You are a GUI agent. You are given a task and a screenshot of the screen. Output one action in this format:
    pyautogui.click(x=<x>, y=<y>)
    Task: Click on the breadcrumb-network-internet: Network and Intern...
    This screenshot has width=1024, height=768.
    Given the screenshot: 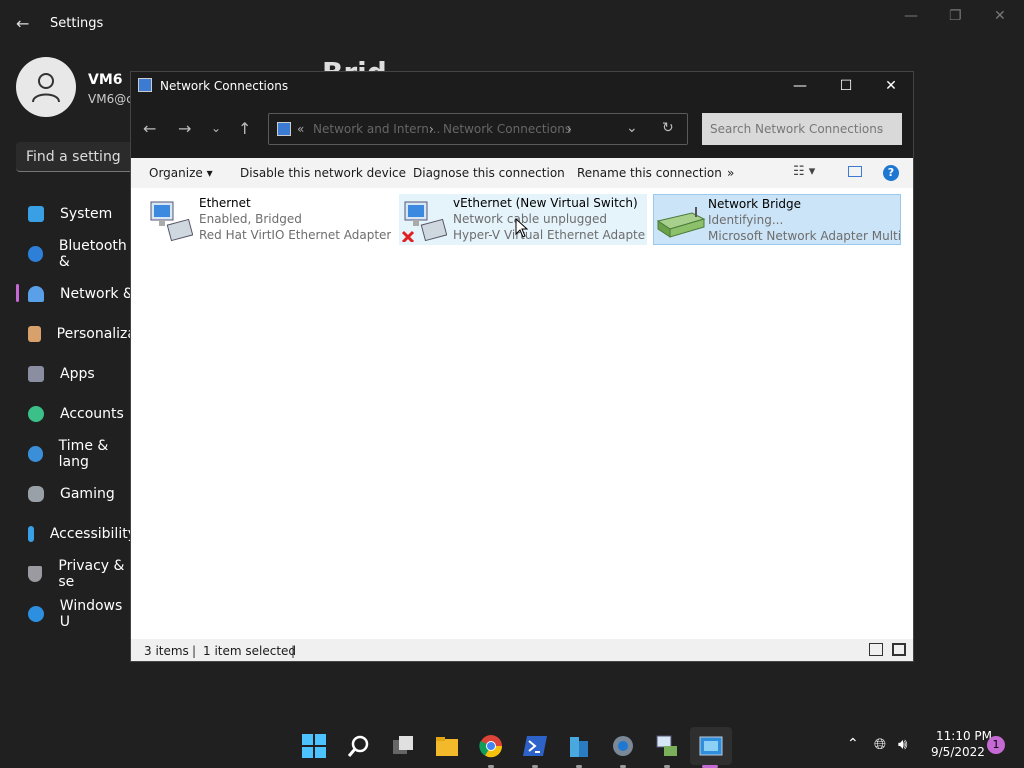 What is the action you would take?
    pyautogui.click(x=376, y=129)
    